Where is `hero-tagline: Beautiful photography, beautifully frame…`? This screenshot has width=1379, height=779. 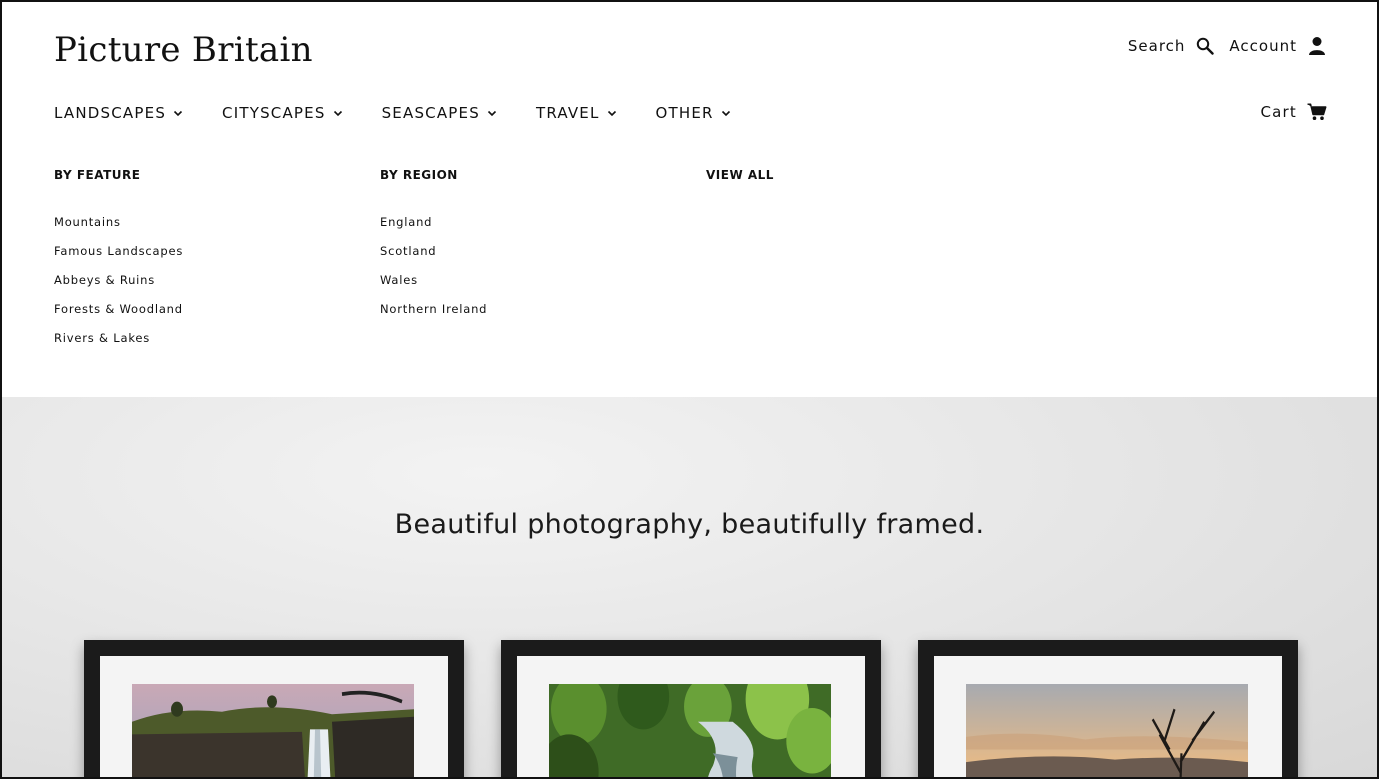 hero-tagline: Beautiful photography, beautifully frame… is located at coordinates (689, 524).